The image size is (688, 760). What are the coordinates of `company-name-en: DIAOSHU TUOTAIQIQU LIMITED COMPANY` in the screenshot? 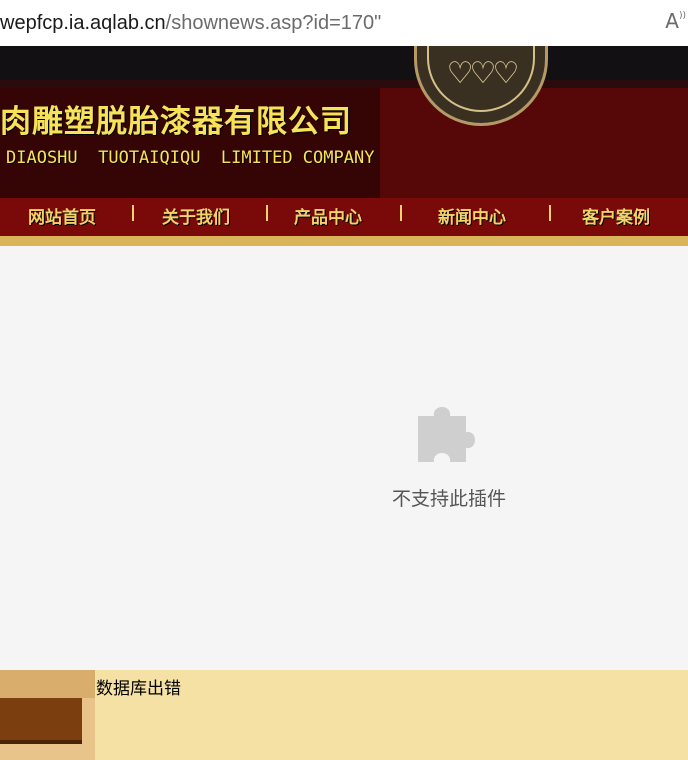 It's located at (190, 158).